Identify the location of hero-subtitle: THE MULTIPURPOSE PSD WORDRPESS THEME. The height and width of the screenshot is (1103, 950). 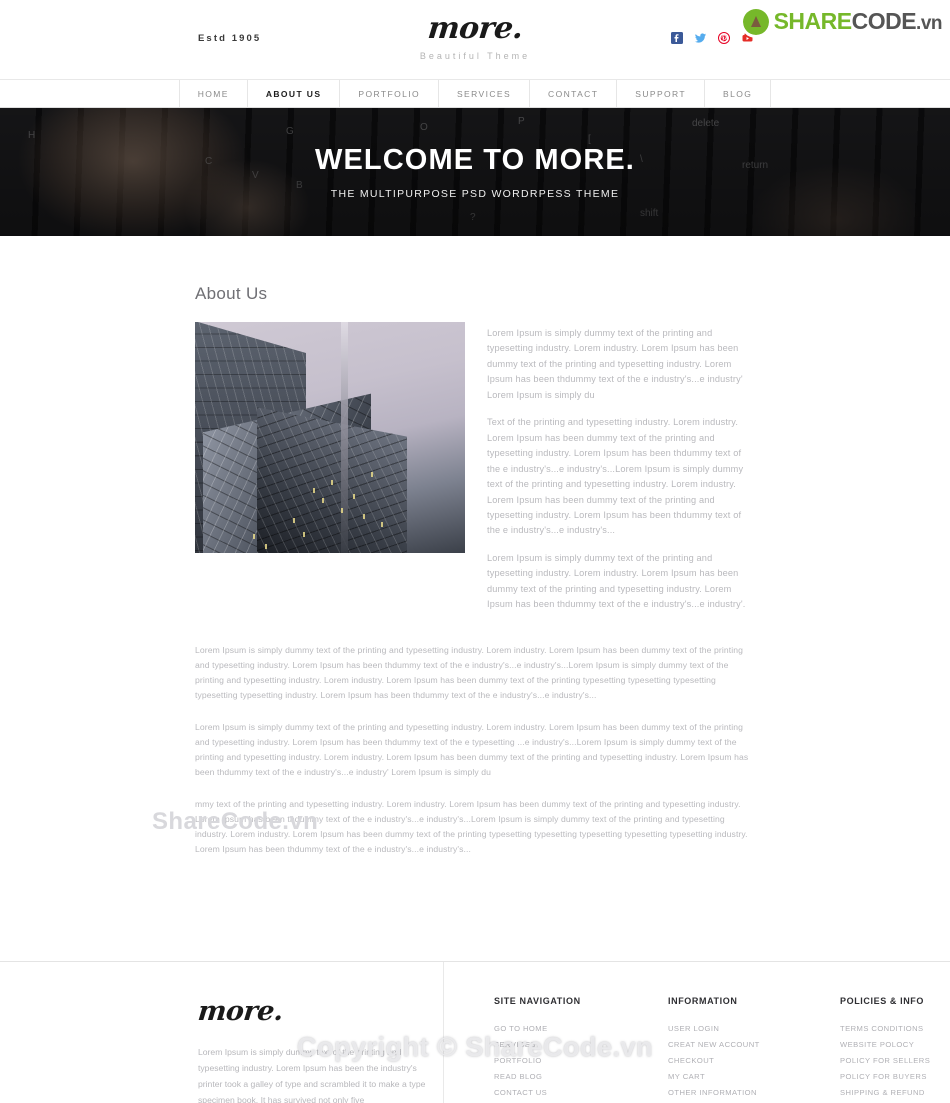
(475, 194).